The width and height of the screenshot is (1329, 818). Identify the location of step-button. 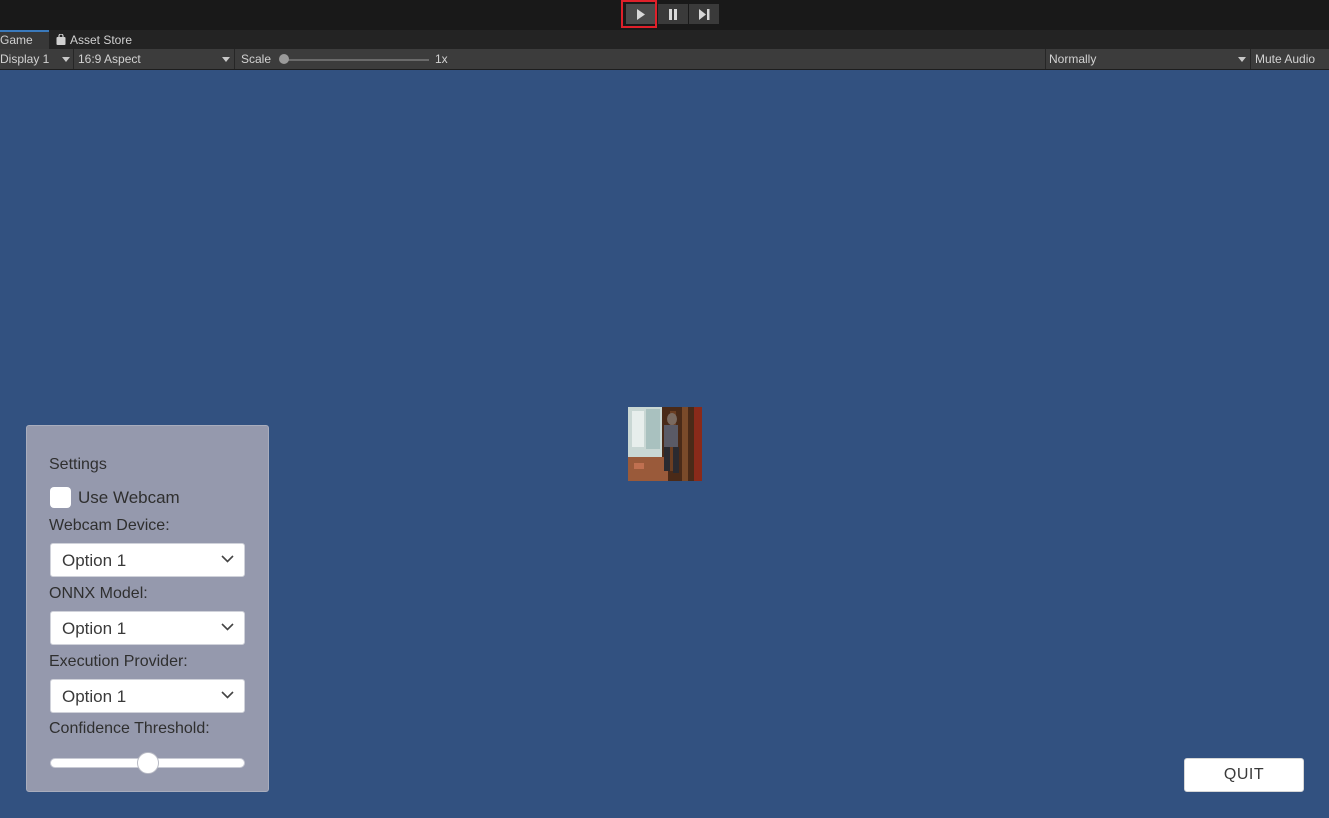
(704, 14).